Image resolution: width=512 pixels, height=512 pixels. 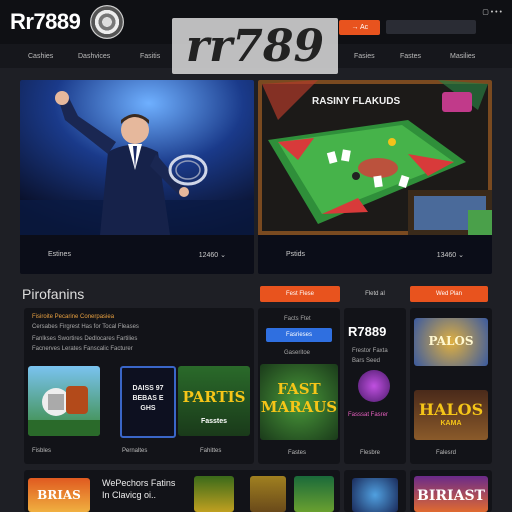 I want to click on game-tile-4-text: FAST MARAUS, so click(x=299, y=398).